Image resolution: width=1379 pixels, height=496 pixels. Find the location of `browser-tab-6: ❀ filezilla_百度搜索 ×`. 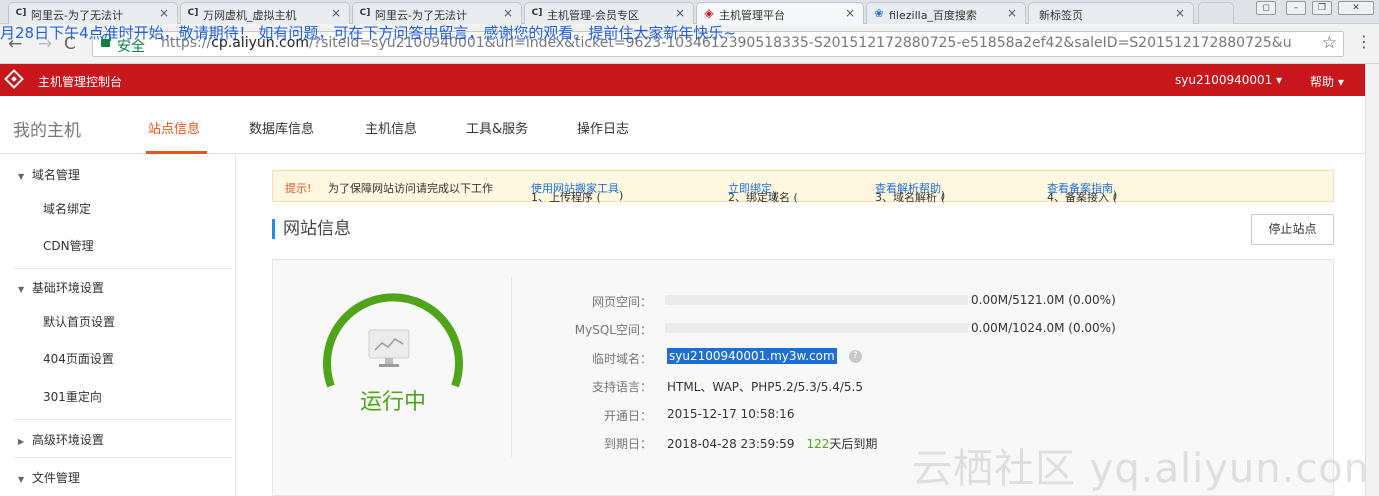

browser-tab-6: ❀ filezilla_百度搜索 × is located at coordinates (946, 13).